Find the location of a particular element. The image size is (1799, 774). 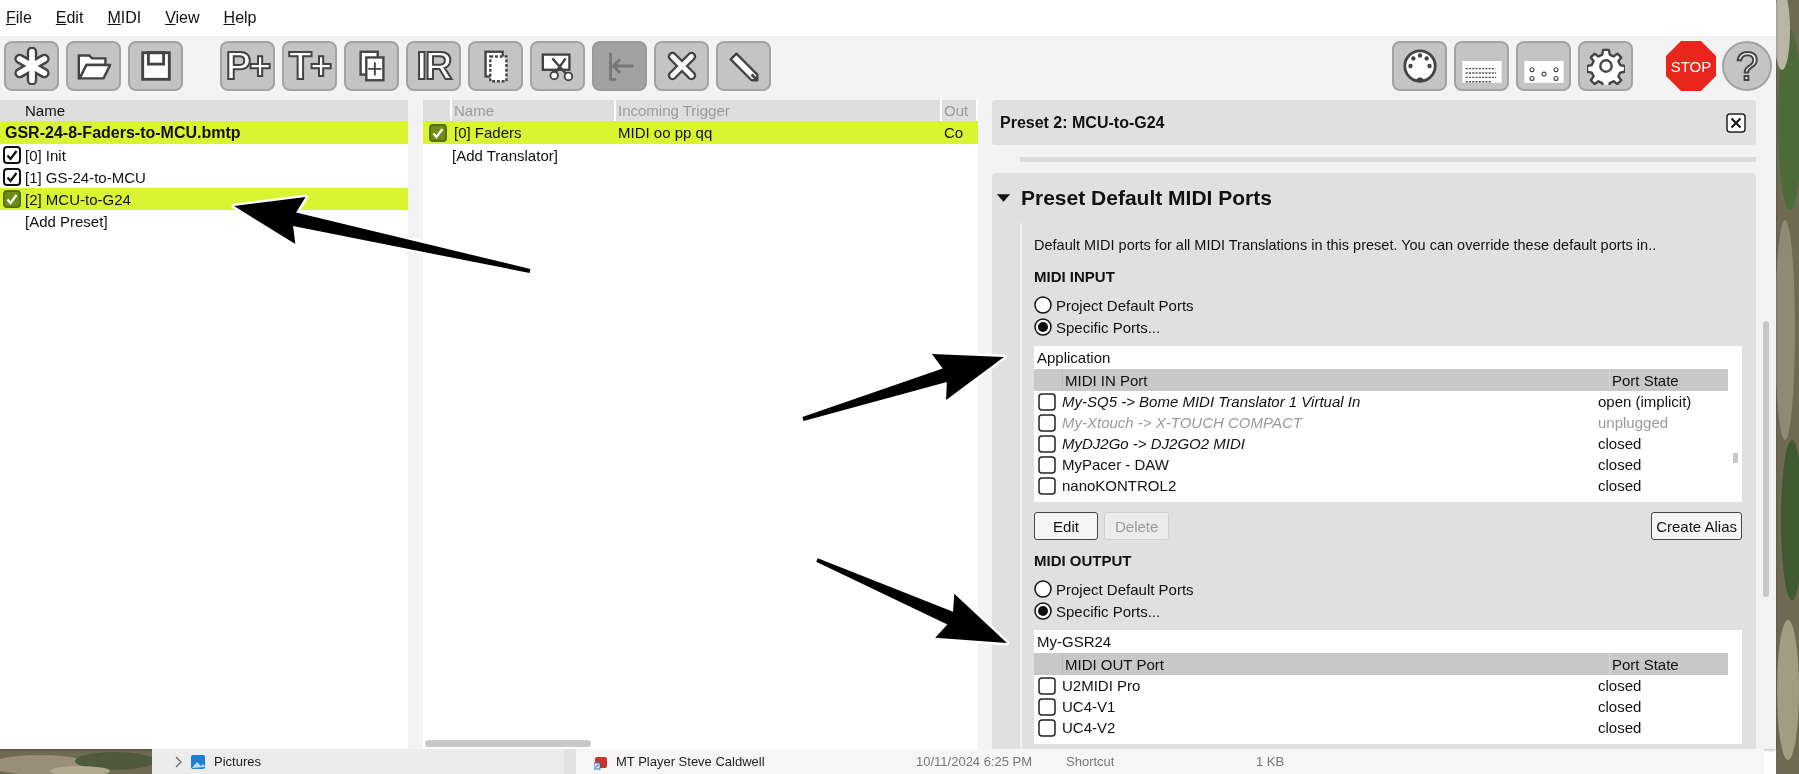

menu-item: File is located at coordinates (19, 18).